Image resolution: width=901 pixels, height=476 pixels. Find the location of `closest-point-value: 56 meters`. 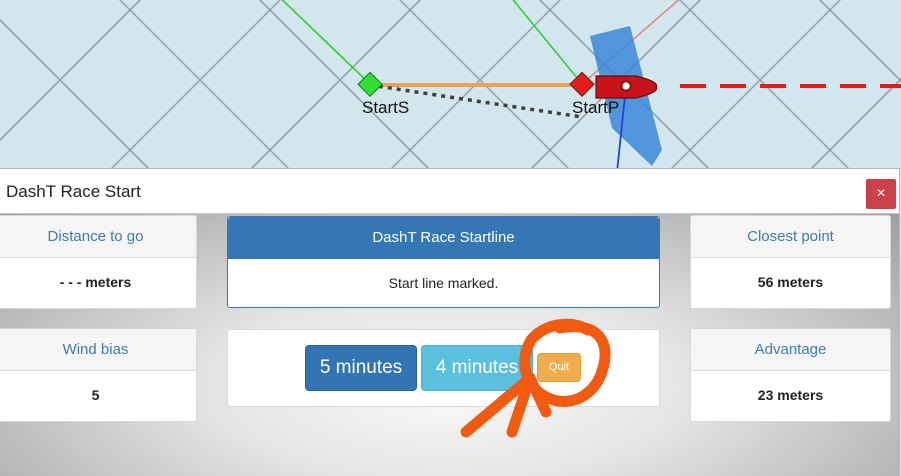

closest-point-value: 56 meters is located at coordinates (790, 282).